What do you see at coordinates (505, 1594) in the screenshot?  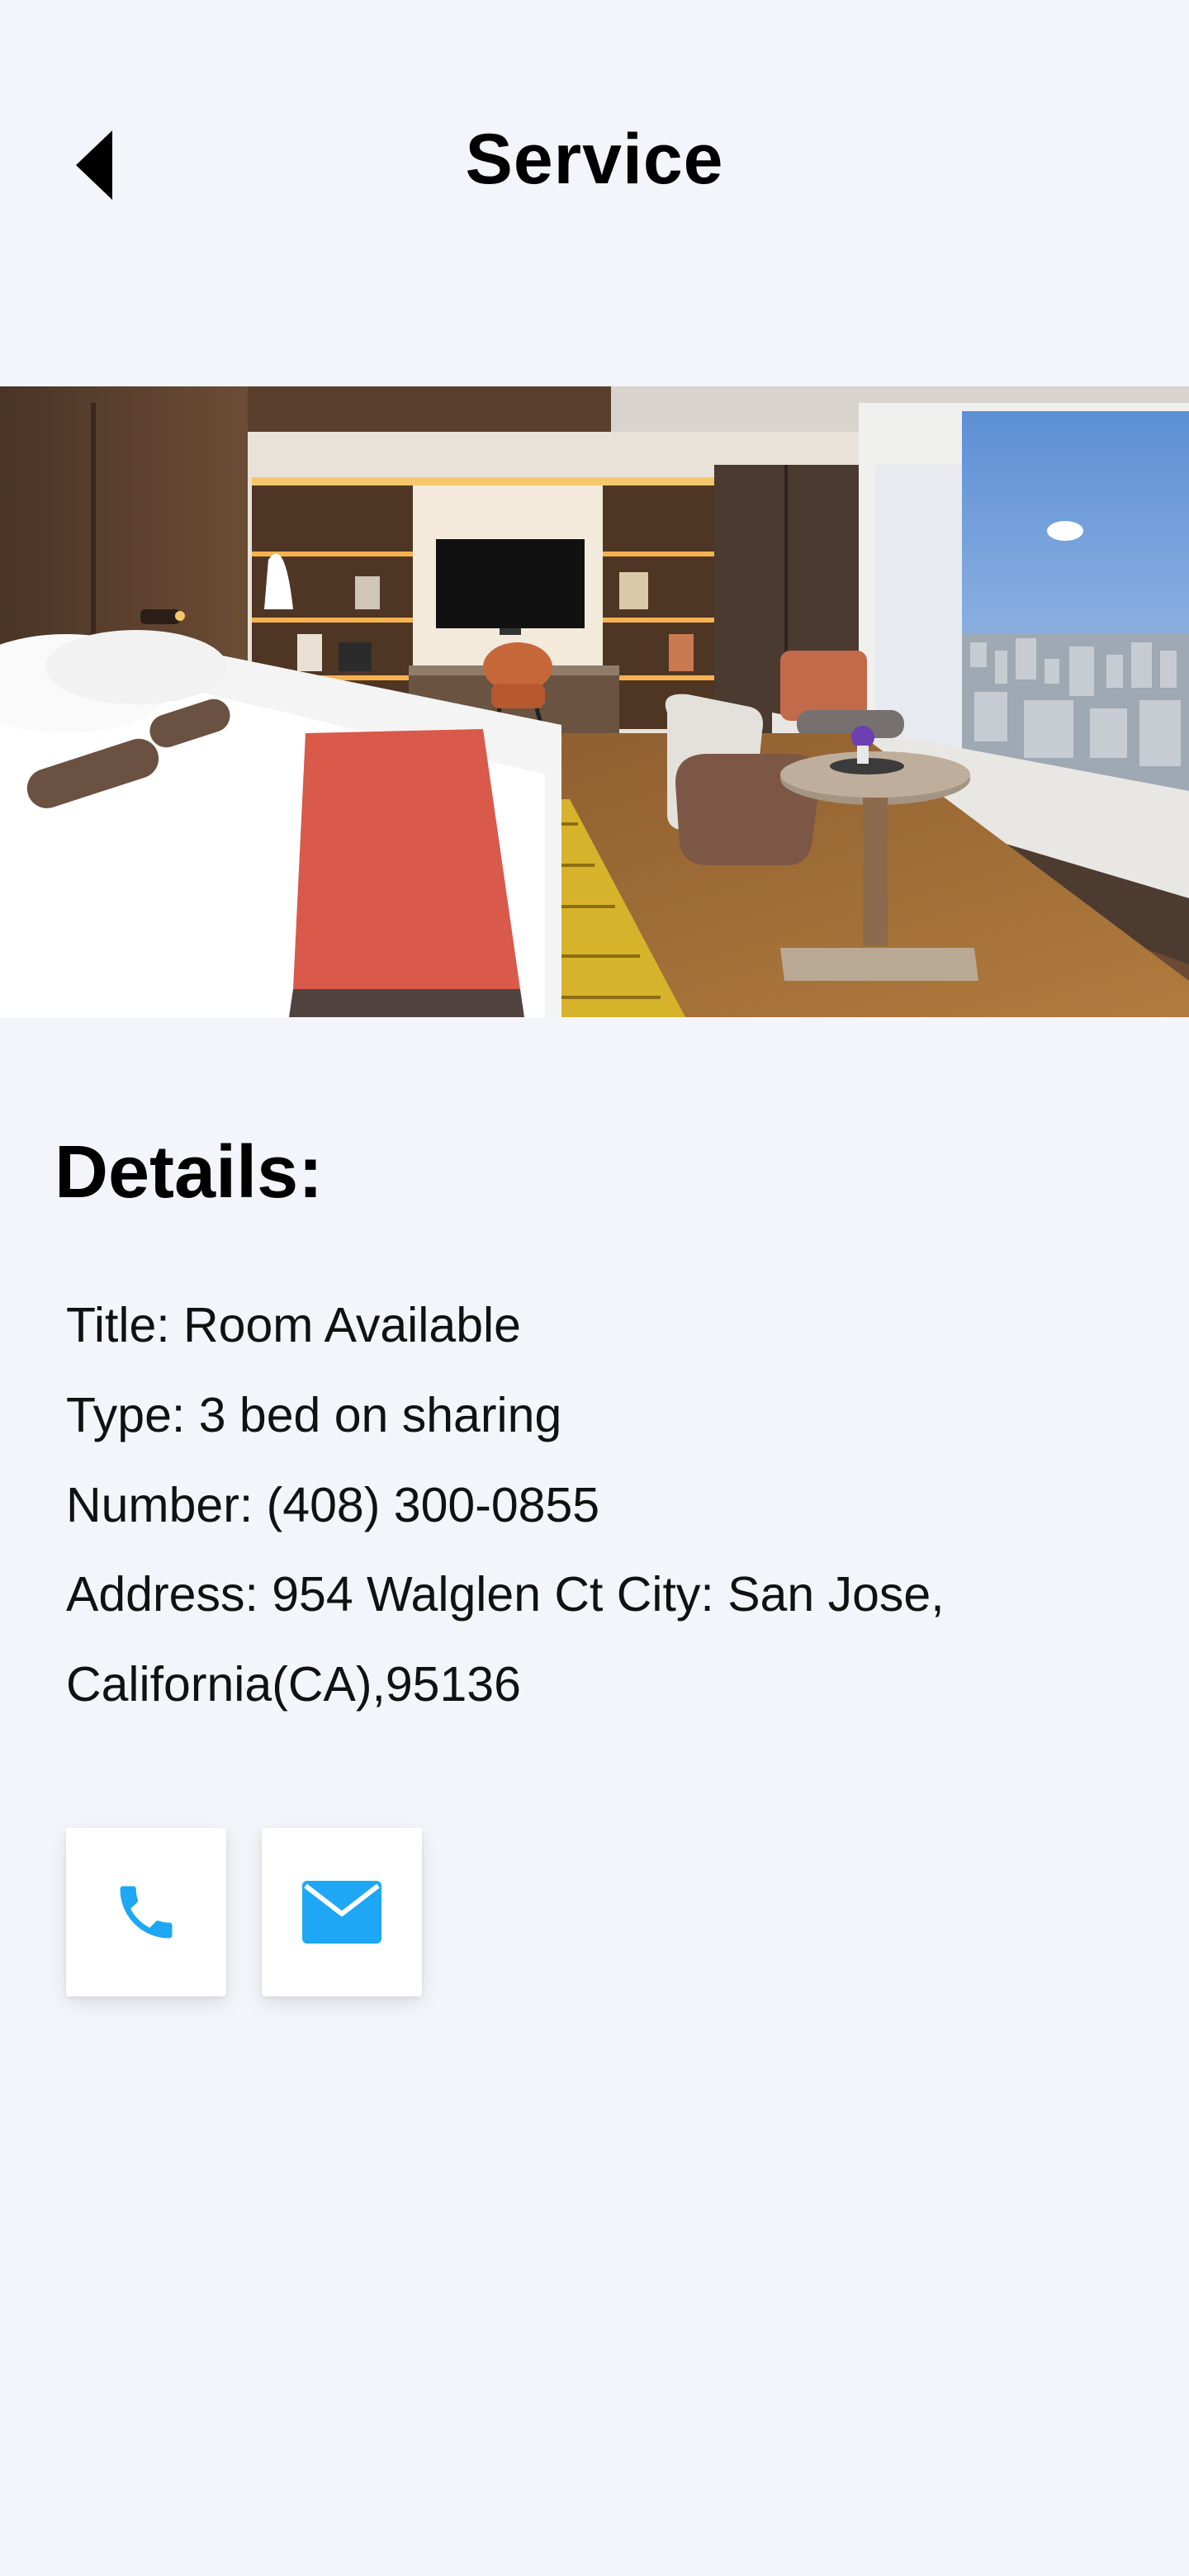 I see `detail-address-line1: Address: 954 Walglen Ct City: San Jose,` at bounding box center [505, 1594].